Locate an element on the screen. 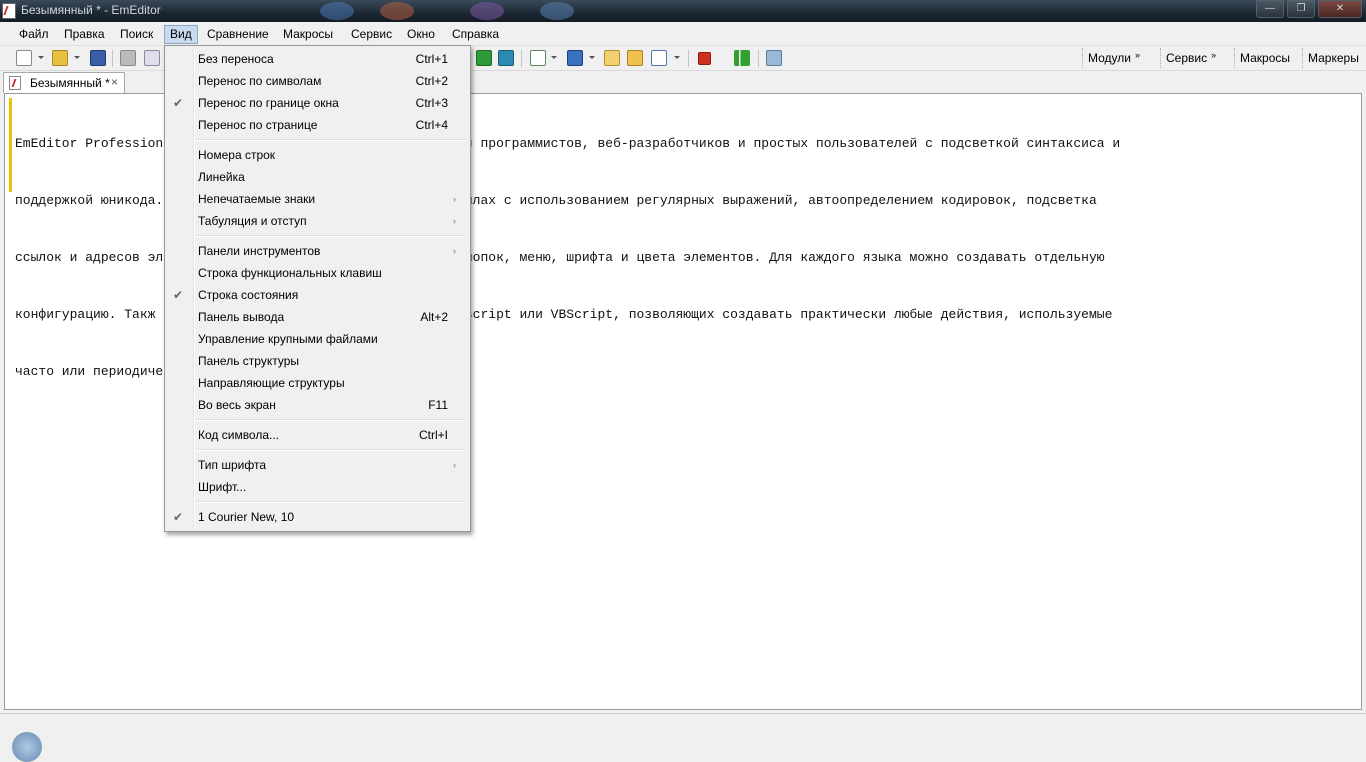 The width and height of the screenshot is (1366, 762). view-menu-item: ✔ 1 Courier New, 10 is located at coordinates (317, 517).